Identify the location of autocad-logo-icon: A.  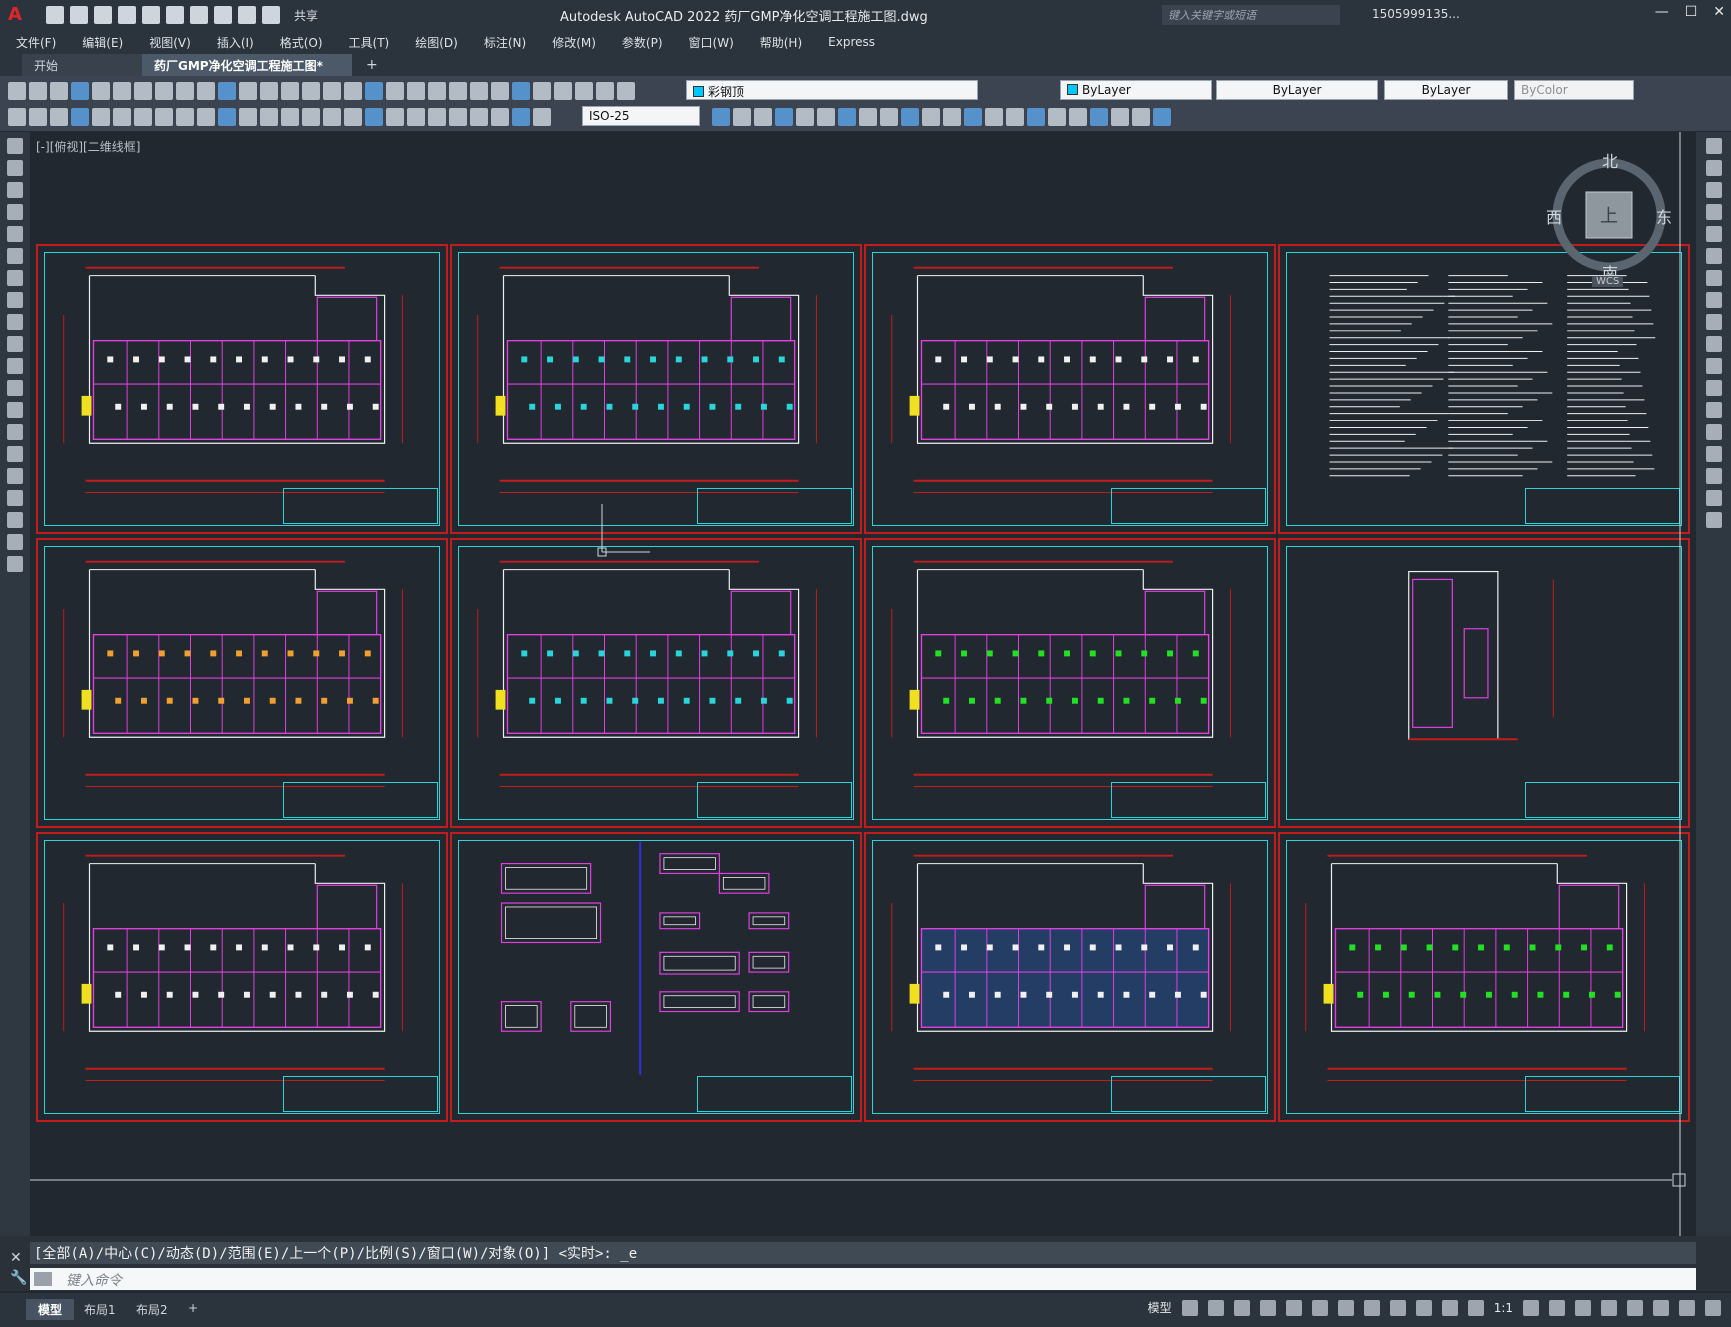
(17, 15).